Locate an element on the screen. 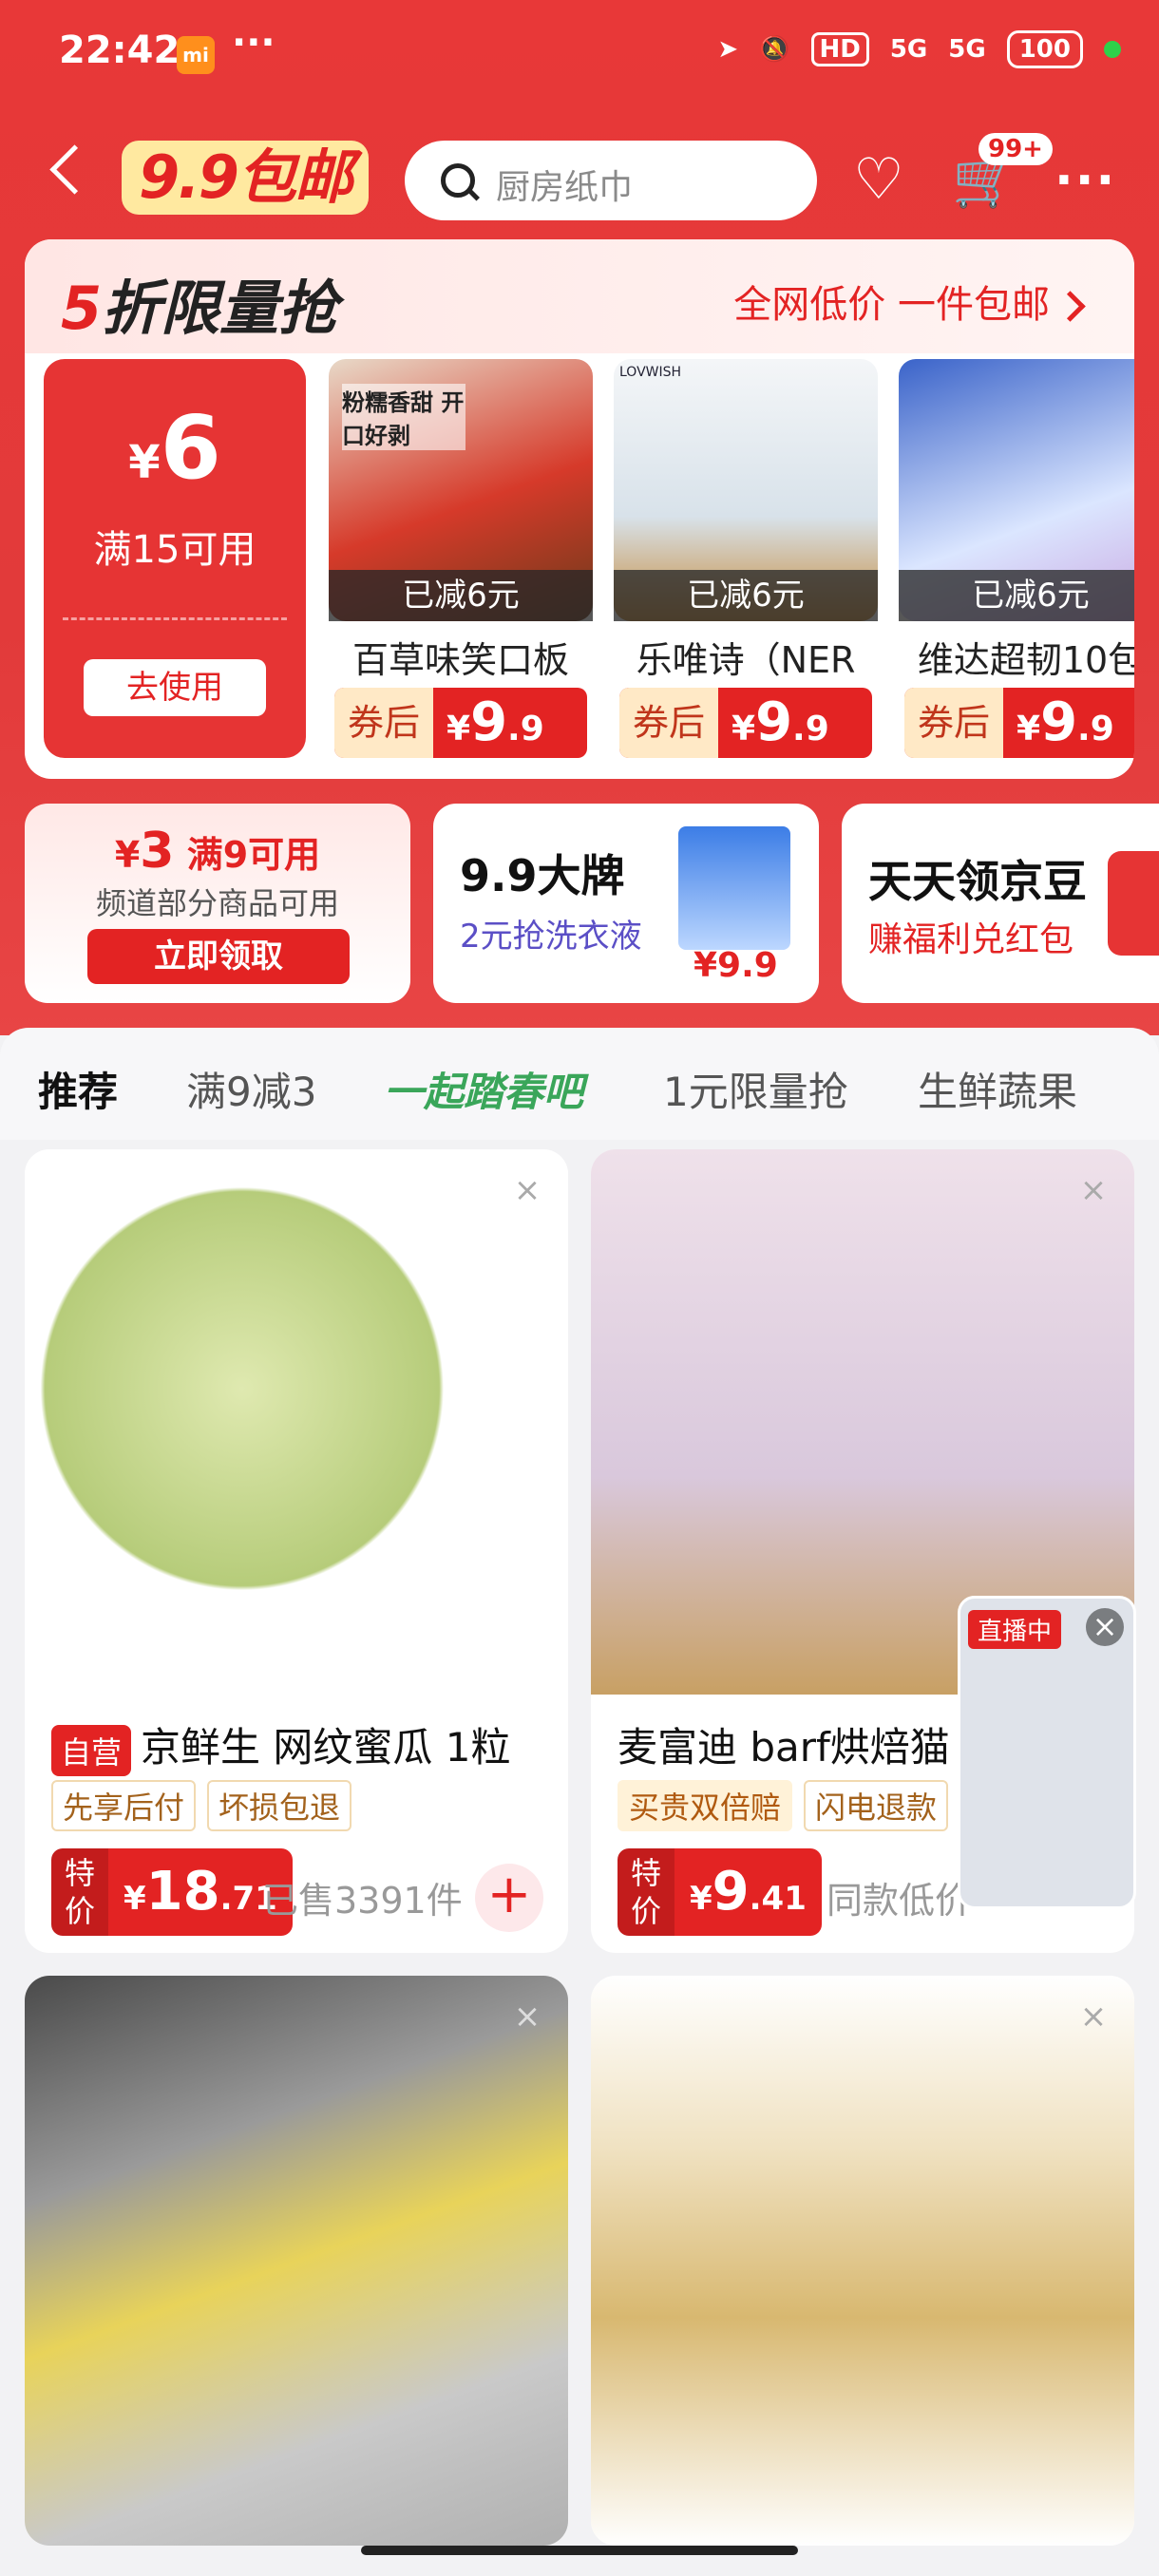  coupon-amount-value: 6 is located at coordinates (190, 448).